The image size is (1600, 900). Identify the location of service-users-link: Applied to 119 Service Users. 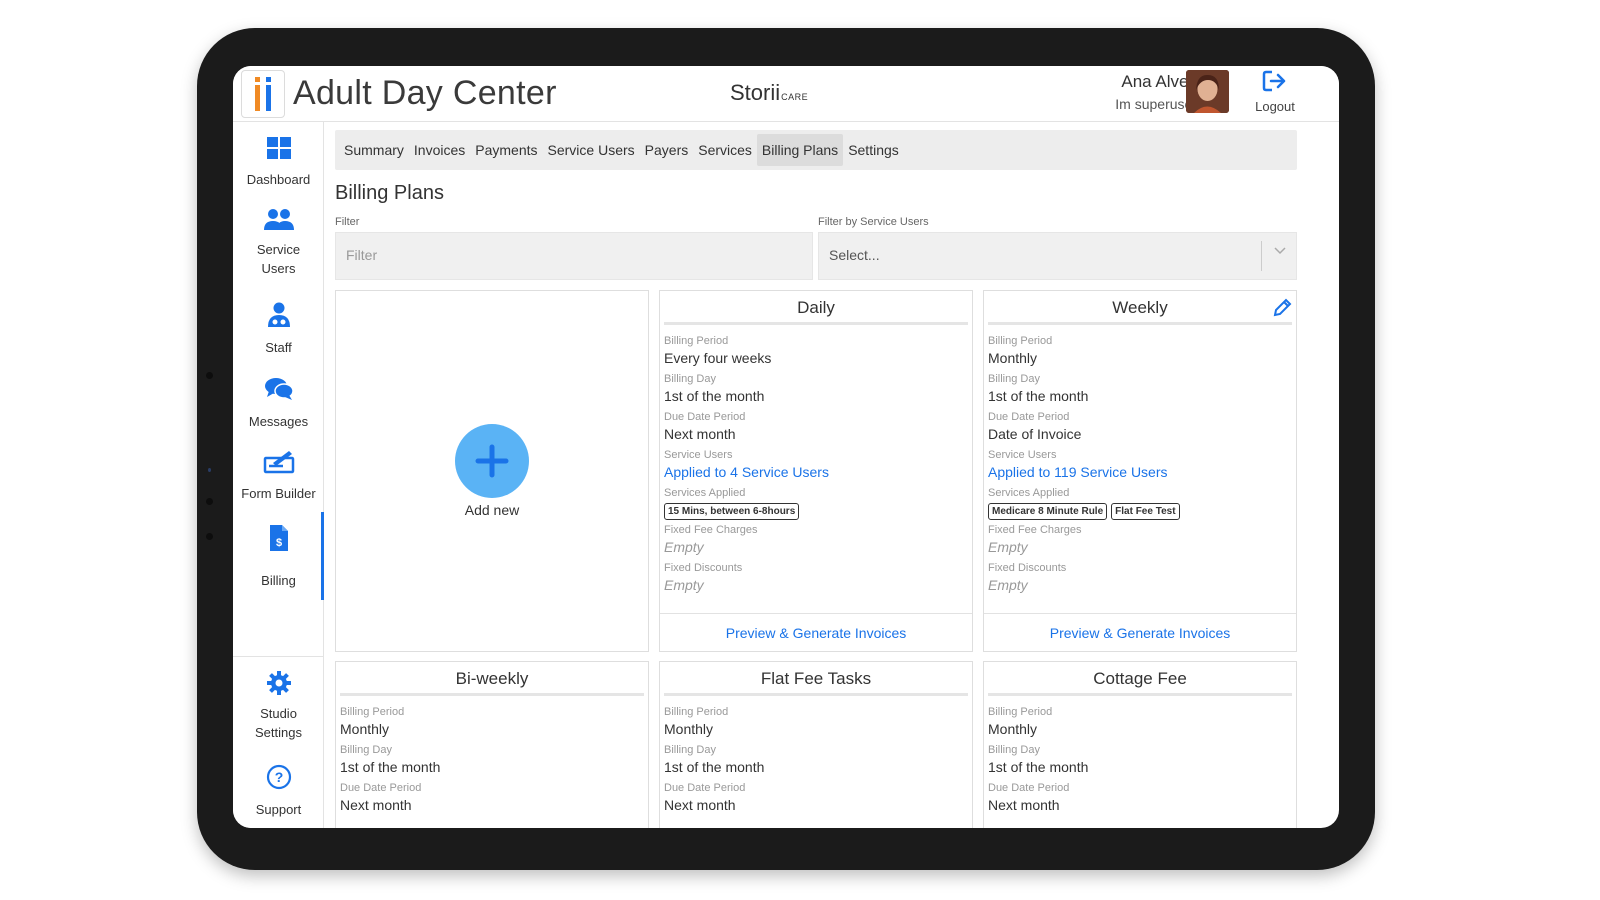
(1140, 472).